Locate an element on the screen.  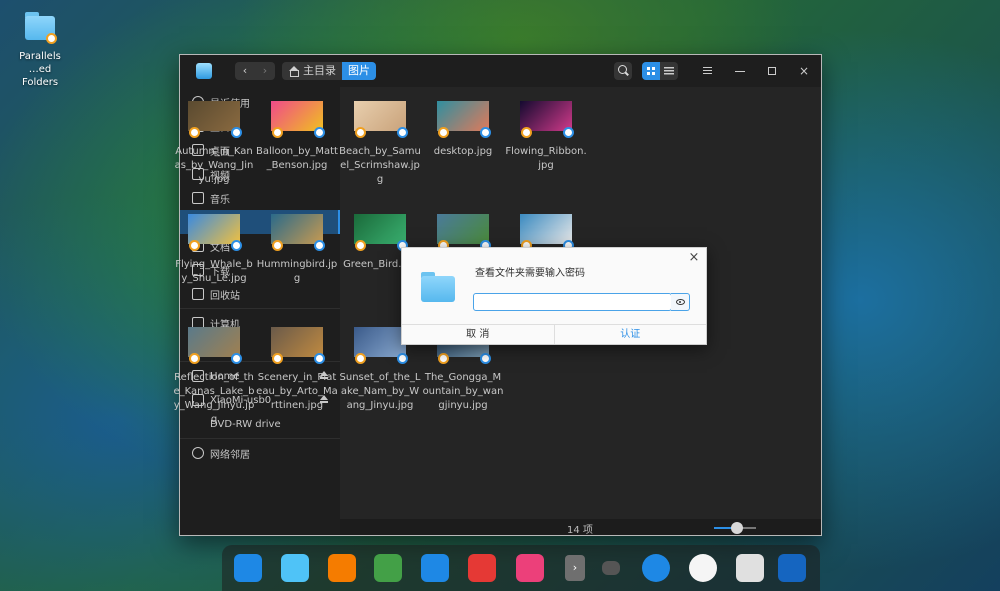
minimize-icon is located at coordinates (740, 71).